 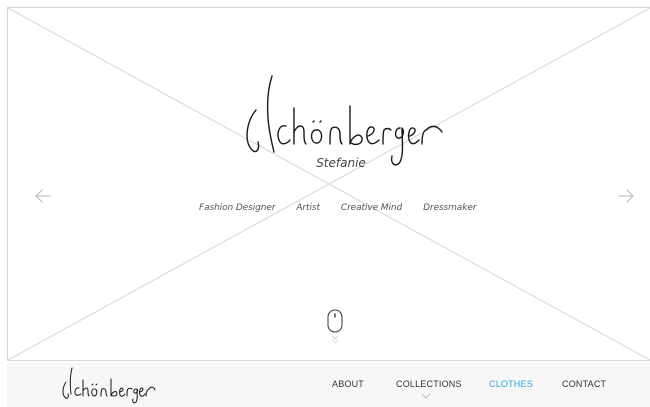 What do you see at coordinates (335, 331) in the screenshot?
I see `mouse-scroll-icon` at bounding box center [335, 331].